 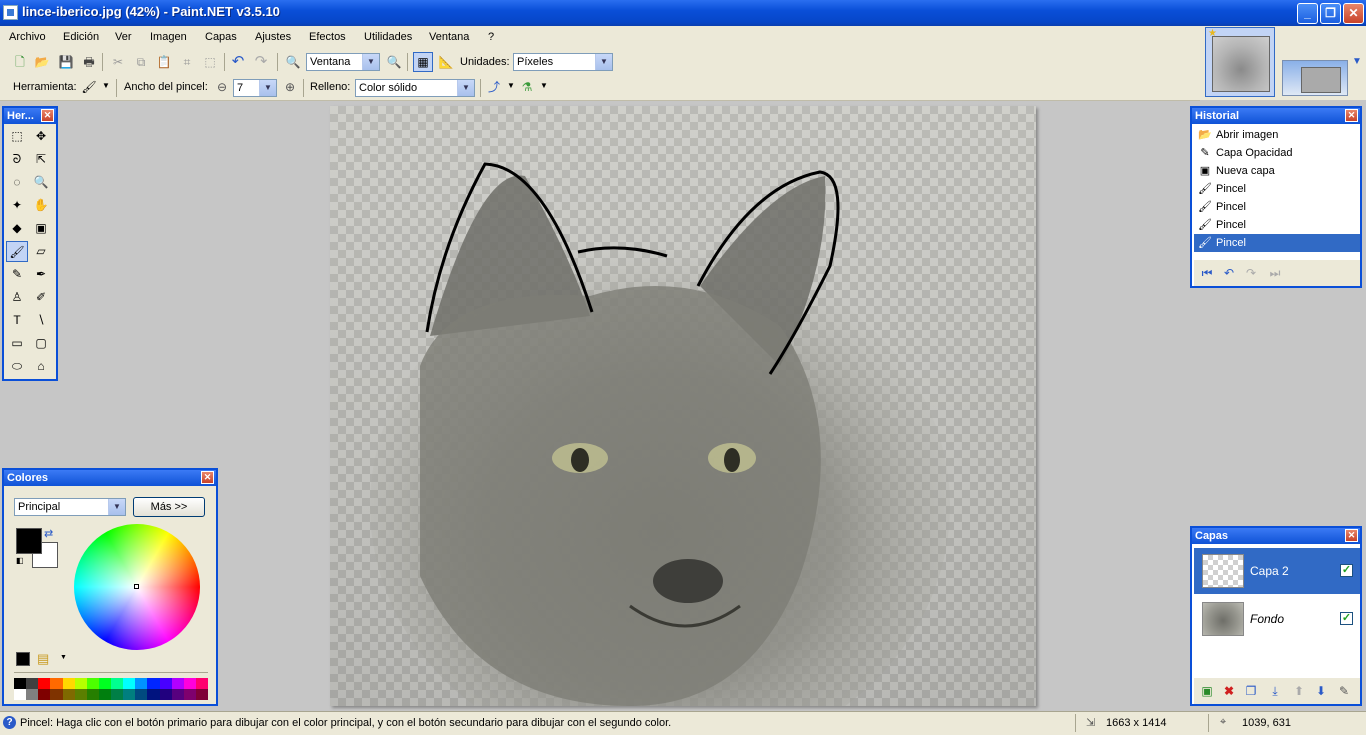 I want to click on menu-edicion: Edición, so click(x=81, y=37).